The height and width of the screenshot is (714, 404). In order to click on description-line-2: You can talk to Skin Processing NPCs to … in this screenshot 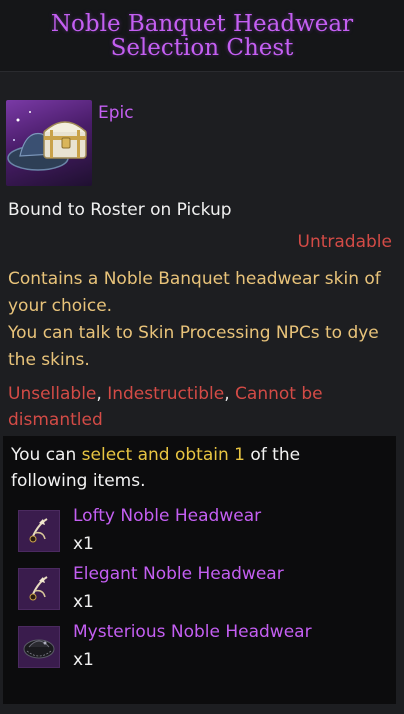, I will do `click(193, 346)`.